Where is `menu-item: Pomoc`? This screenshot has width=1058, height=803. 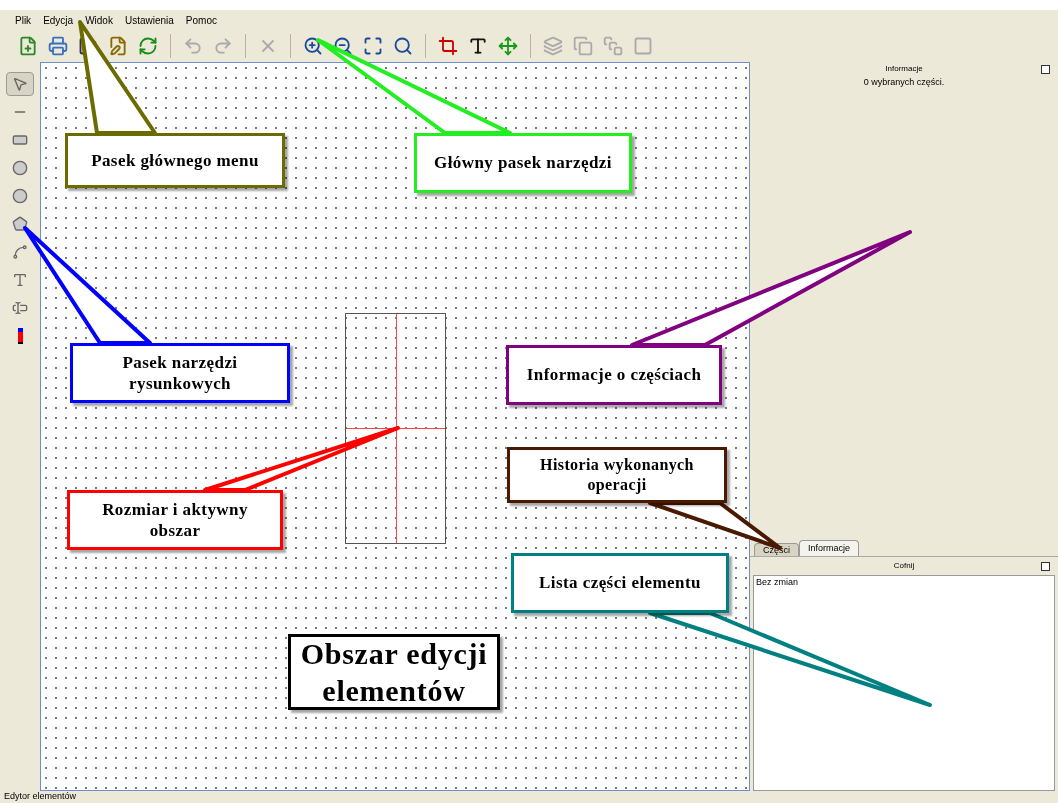 menu-item: Pomoc is located at coordinates (201, 20).